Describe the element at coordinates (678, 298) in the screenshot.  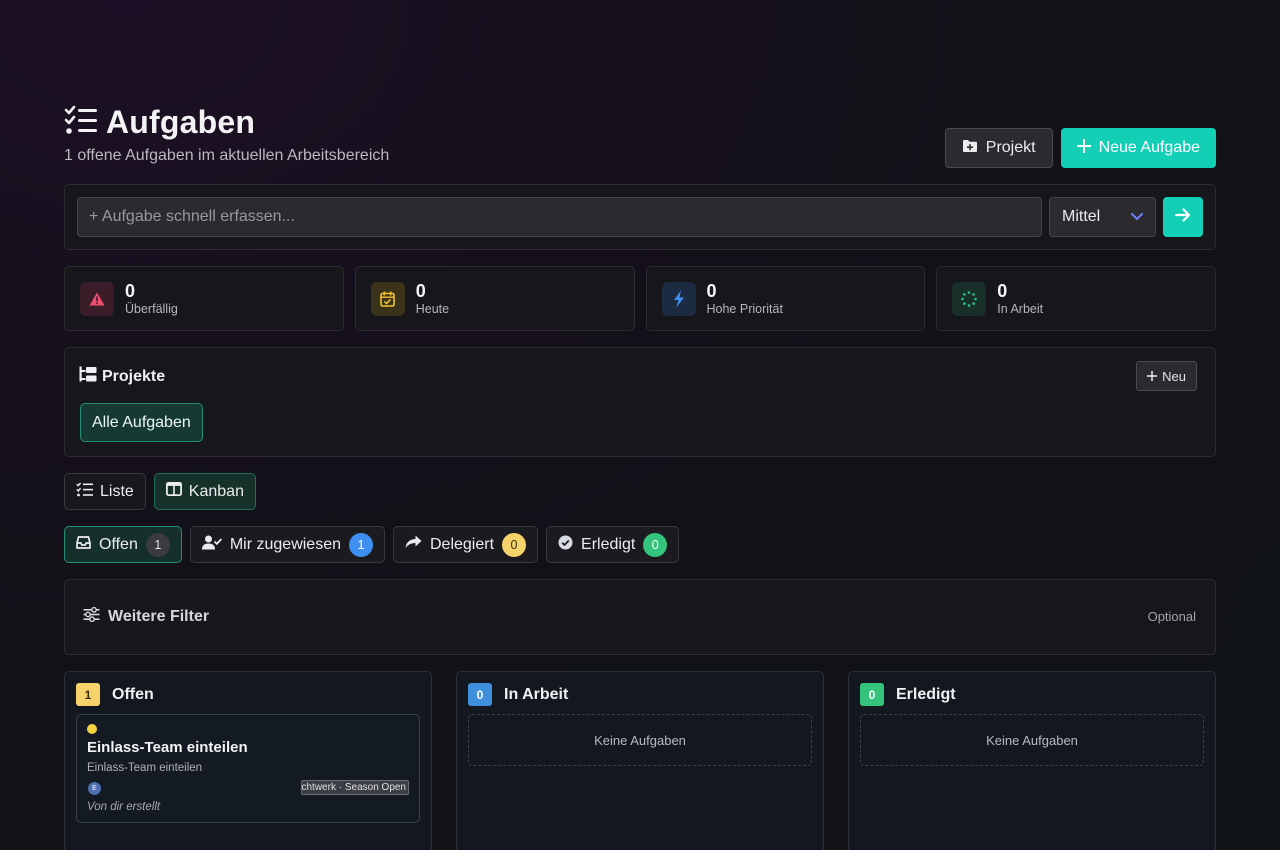
I see `lightning-bolt-icon` at that location.